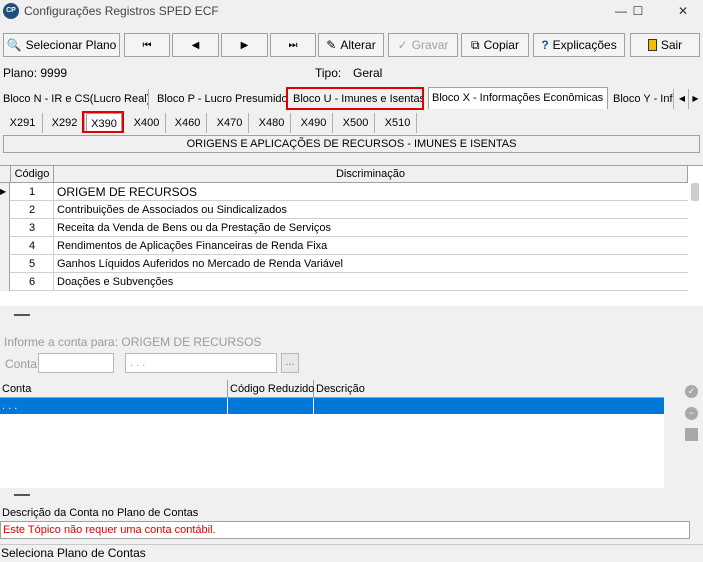  Describe the element at coordinates (351, 553) in the screenshot. I see `status-bar: Seleciona Plano de Contas` at that location.